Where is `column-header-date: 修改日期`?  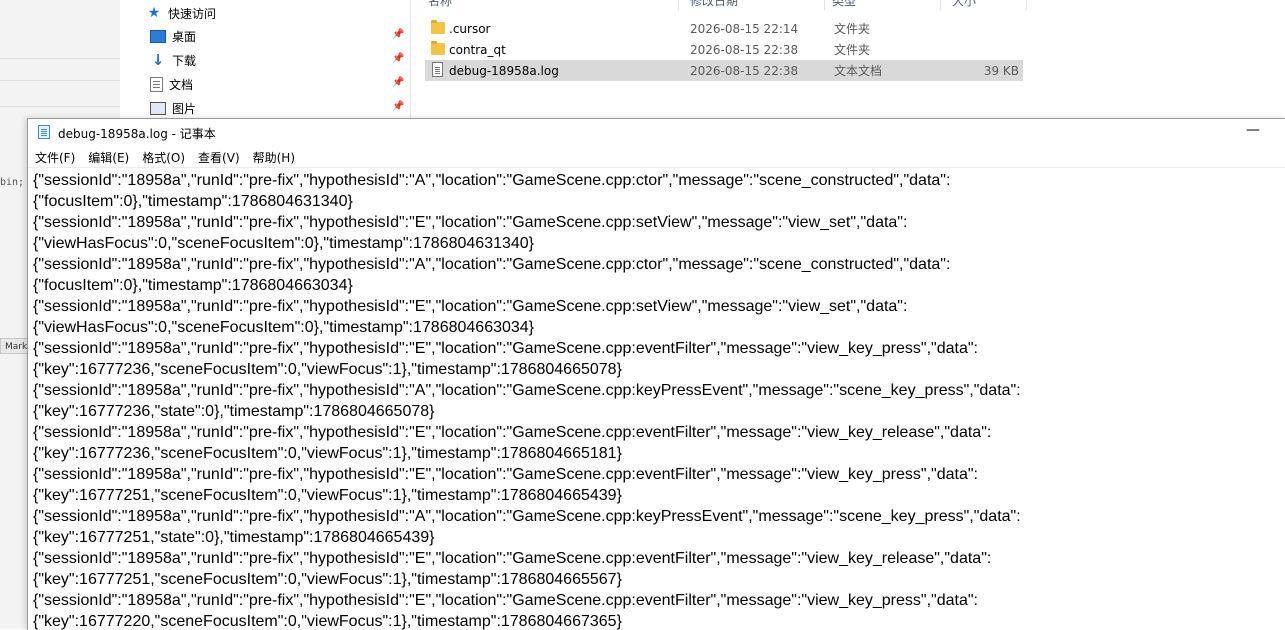 column-header-date: 修改日期 is located at coordinates (757, 5).